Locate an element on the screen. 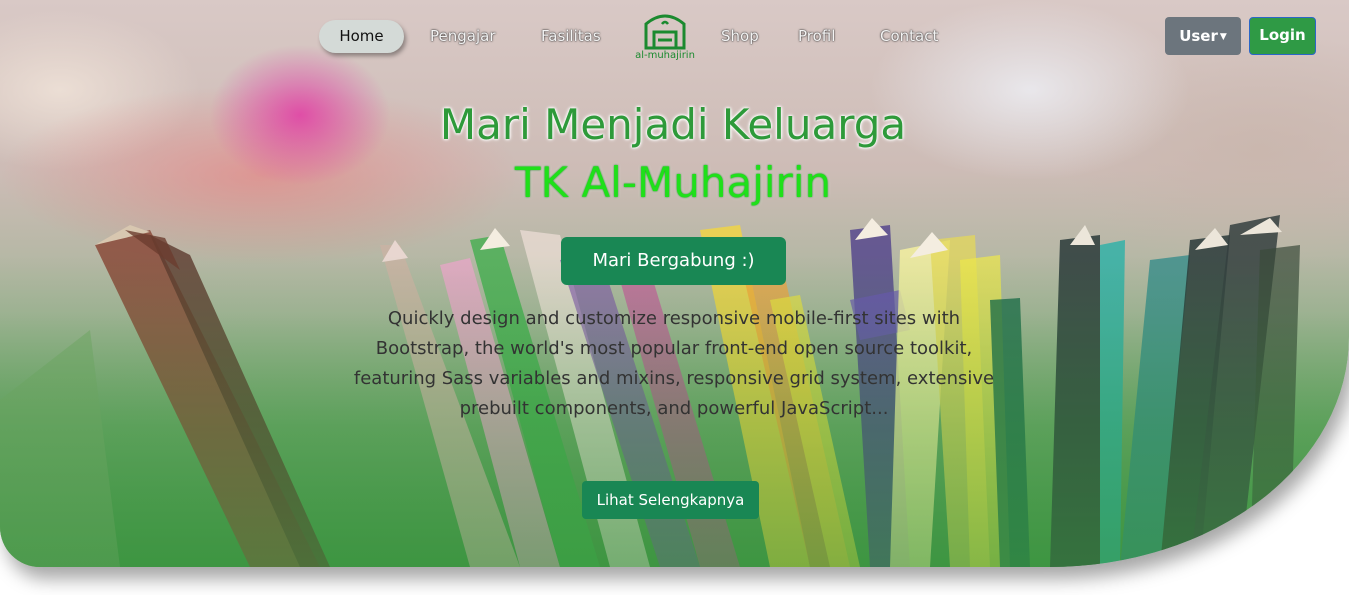 The width and height of the screenshot is (1349, 595). caret-down-icon: ▼ is located at coordinates (1223, 37).